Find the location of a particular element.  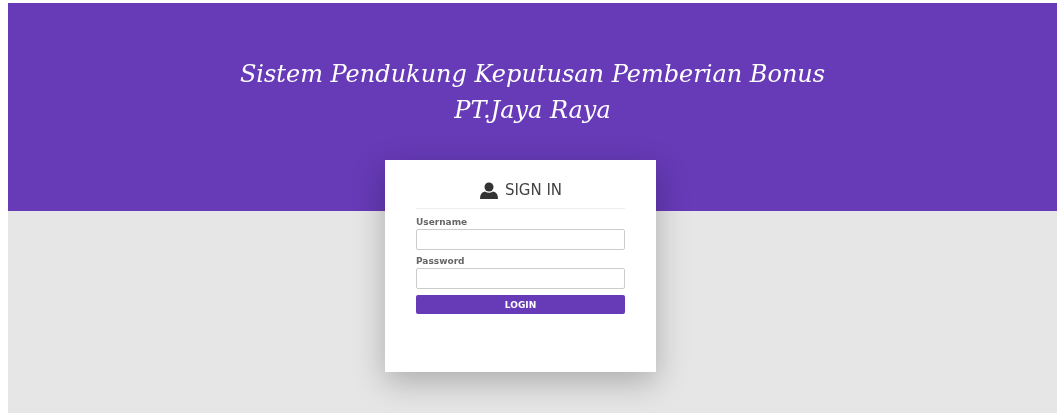

field-label: Password is located at coordinates (441, 261).